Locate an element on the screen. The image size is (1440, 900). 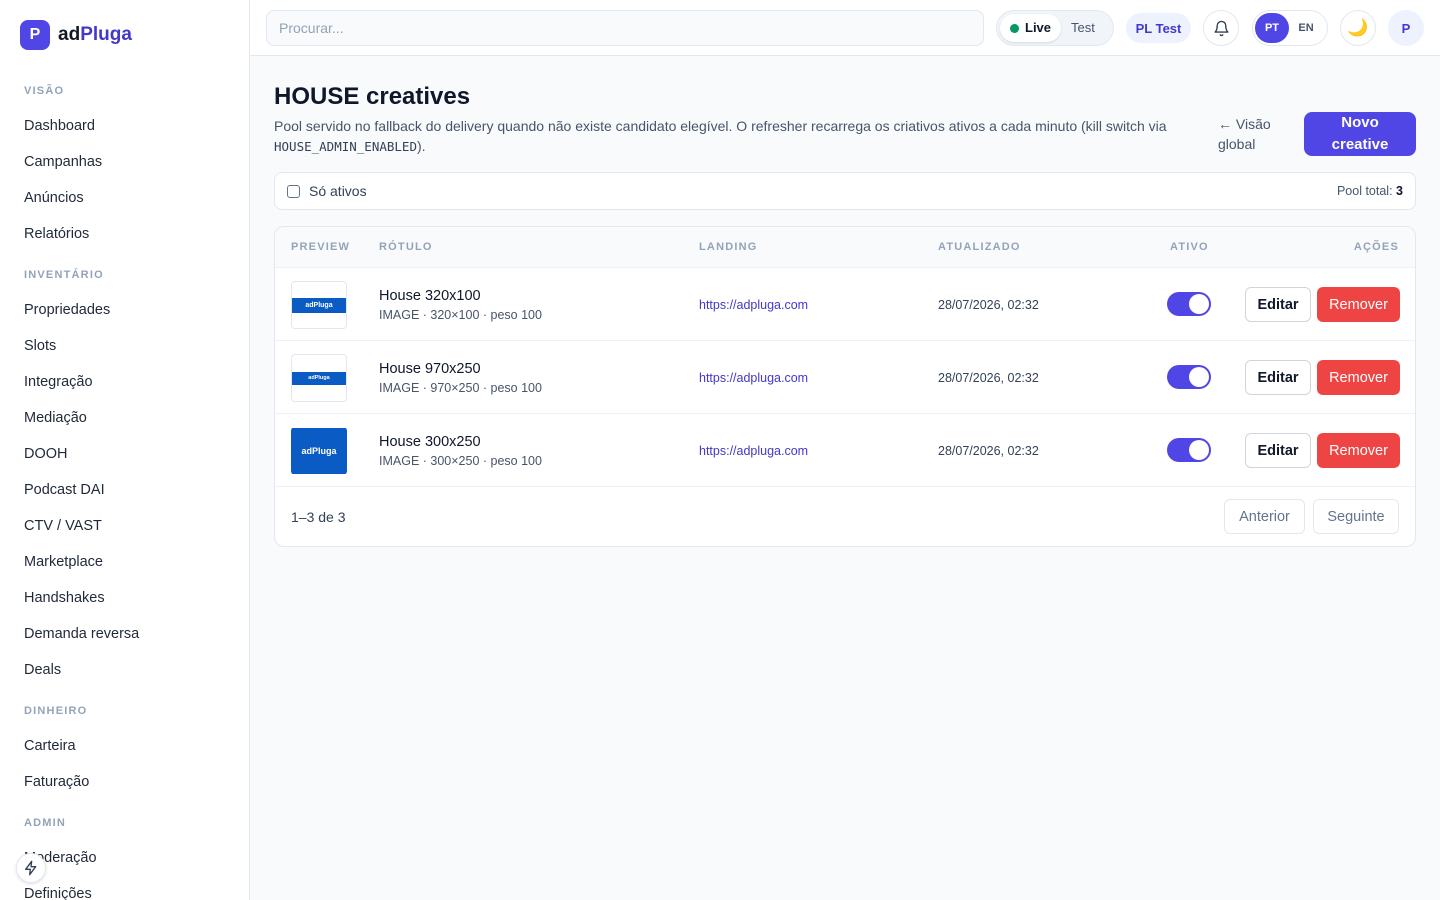
creative-meta: IMAGE · 970×250 · peso 100 is located at coordinates (460, 388).